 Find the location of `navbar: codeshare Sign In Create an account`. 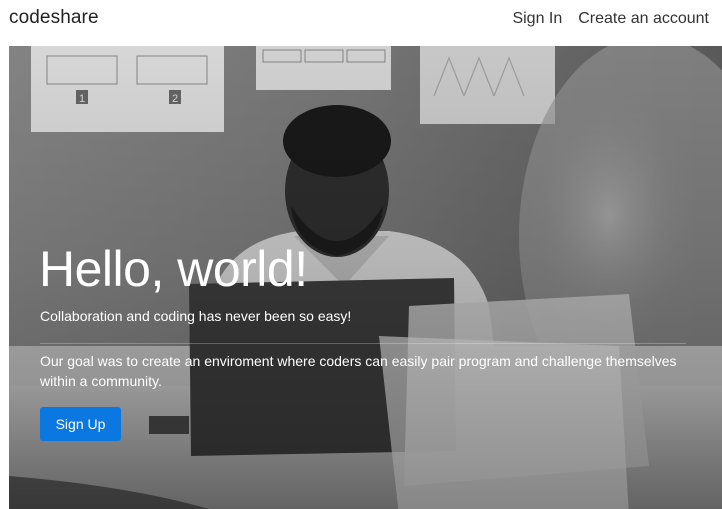

navbar: codeshare Sign In Create an account is located at coordinates (361, 23).